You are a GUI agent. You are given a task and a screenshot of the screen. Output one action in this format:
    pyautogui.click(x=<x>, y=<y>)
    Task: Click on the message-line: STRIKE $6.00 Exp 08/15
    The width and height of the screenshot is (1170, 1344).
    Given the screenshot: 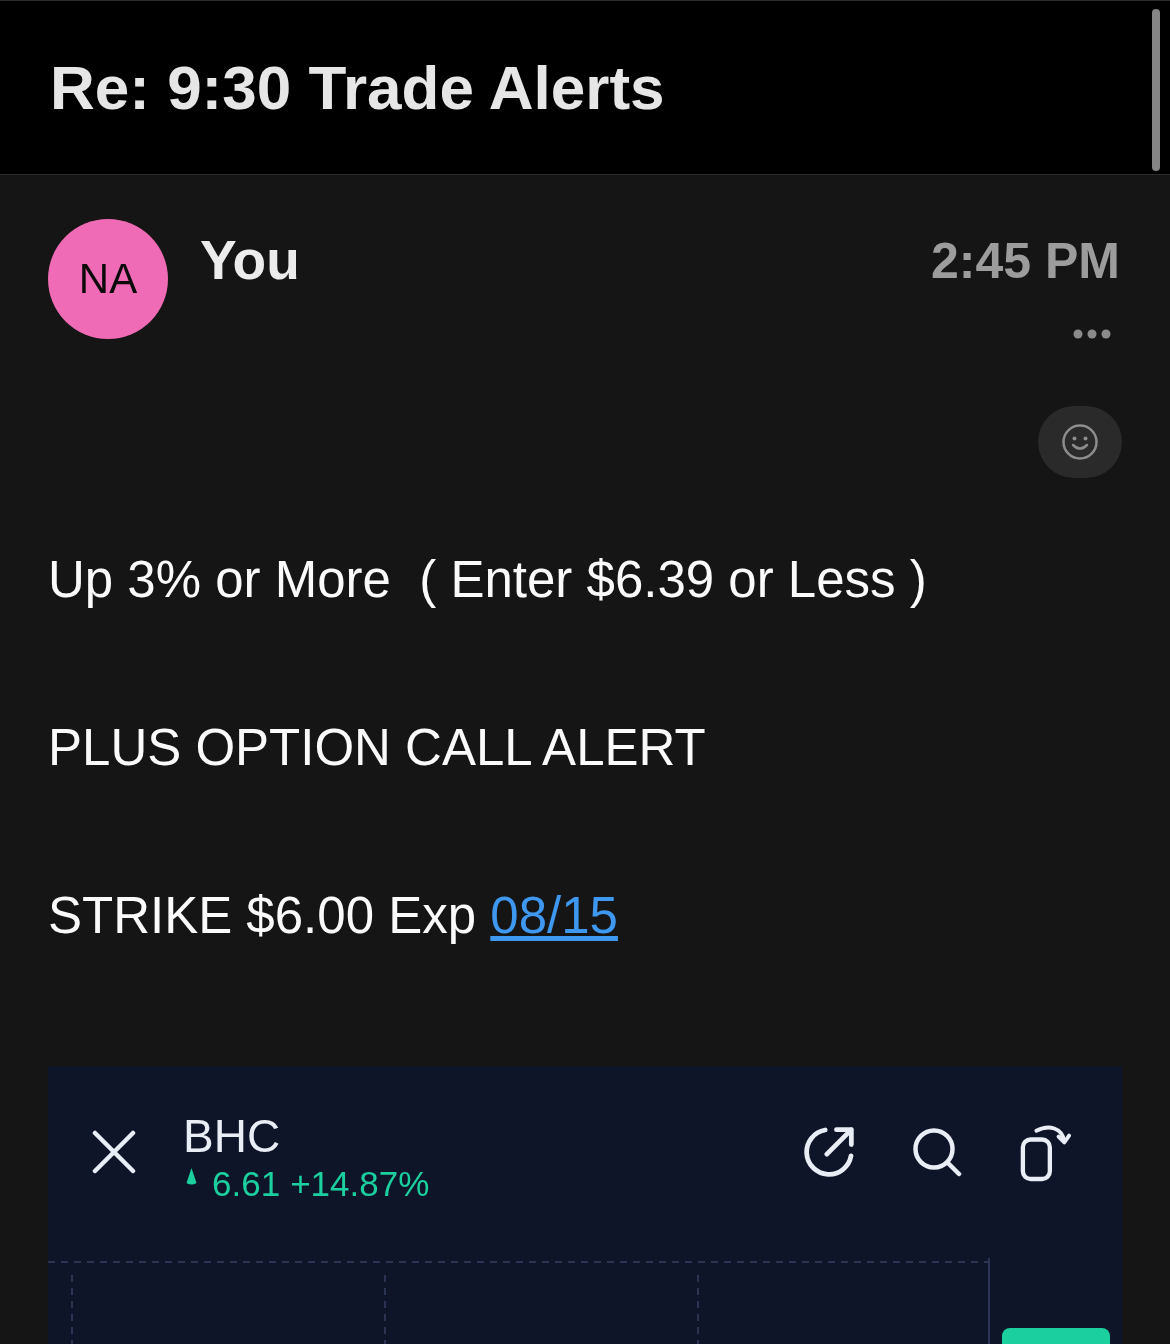 What is the action you would take?
    pyautogui.click(x=333, y=916)
    